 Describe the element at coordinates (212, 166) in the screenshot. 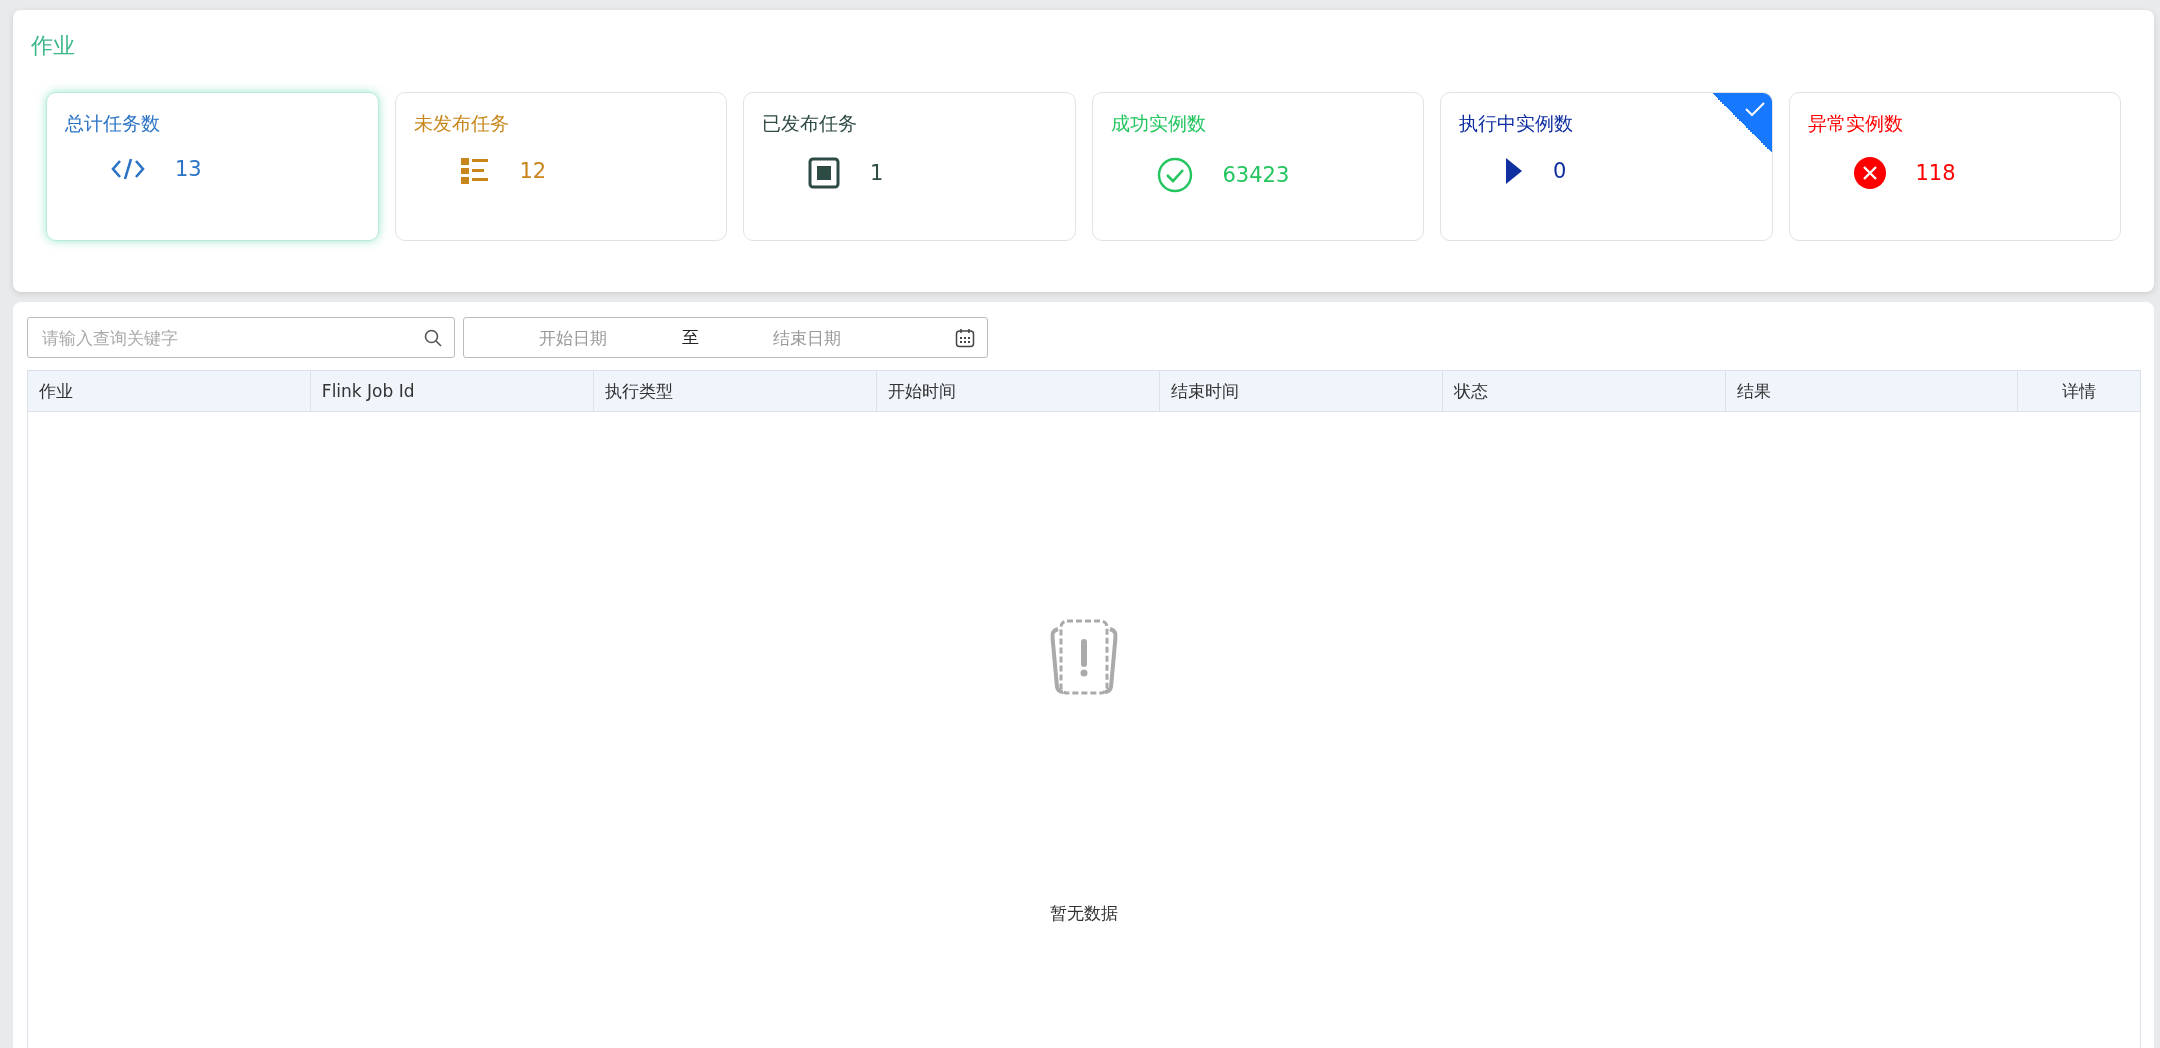

I see `stat-card: 总计任务数 13` at that location.